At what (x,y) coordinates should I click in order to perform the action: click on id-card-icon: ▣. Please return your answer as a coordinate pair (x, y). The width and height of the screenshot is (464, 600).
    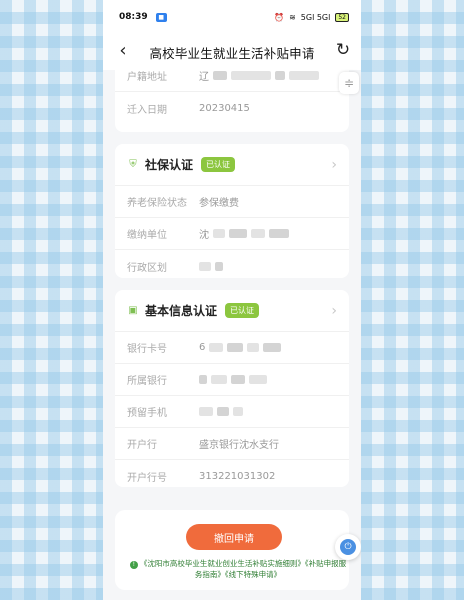
    Looking at the image, I should click on (133, 310).